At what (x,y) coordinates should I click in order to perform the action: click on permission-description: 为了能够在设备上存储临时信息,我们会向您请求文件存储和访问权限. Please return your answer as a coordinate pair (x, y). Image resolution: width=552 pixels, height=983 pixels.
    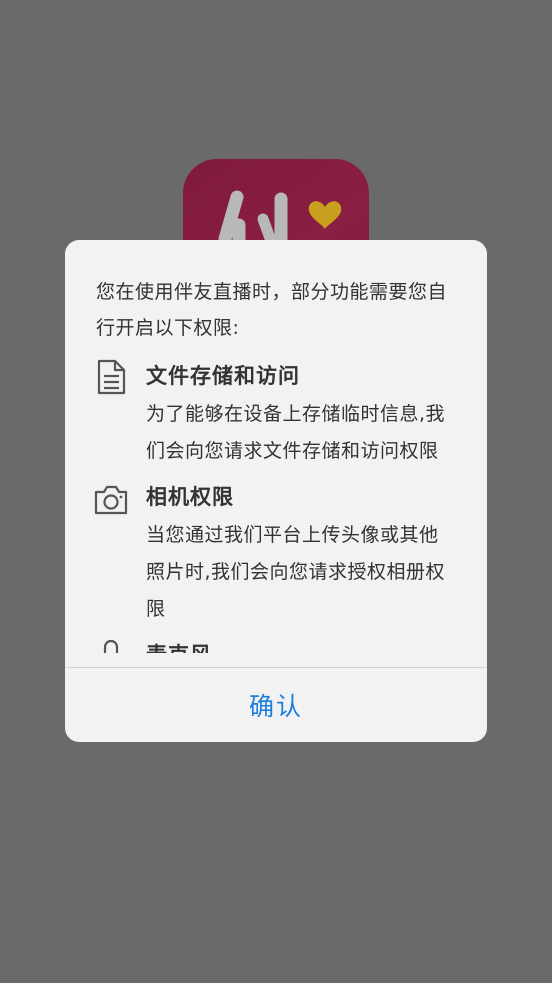
    Looking at the image, I should click on (296, 432).